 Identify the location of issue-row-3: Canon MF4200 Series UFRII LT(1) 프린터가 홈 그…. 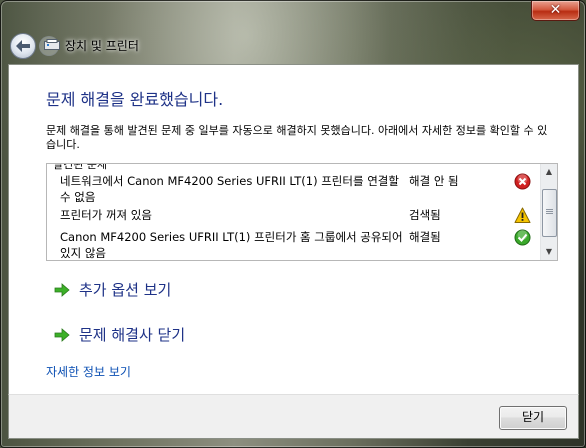
(293, 244).